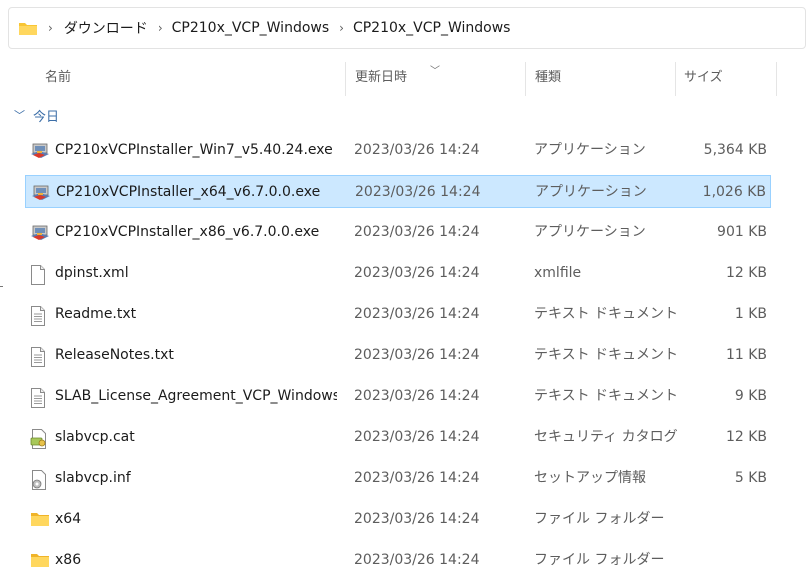 The width and height of the screenshot is (812, 583). Describe the element at coordinates (39, 480) in the screenshot. I see `setup-info-icon` at that location.